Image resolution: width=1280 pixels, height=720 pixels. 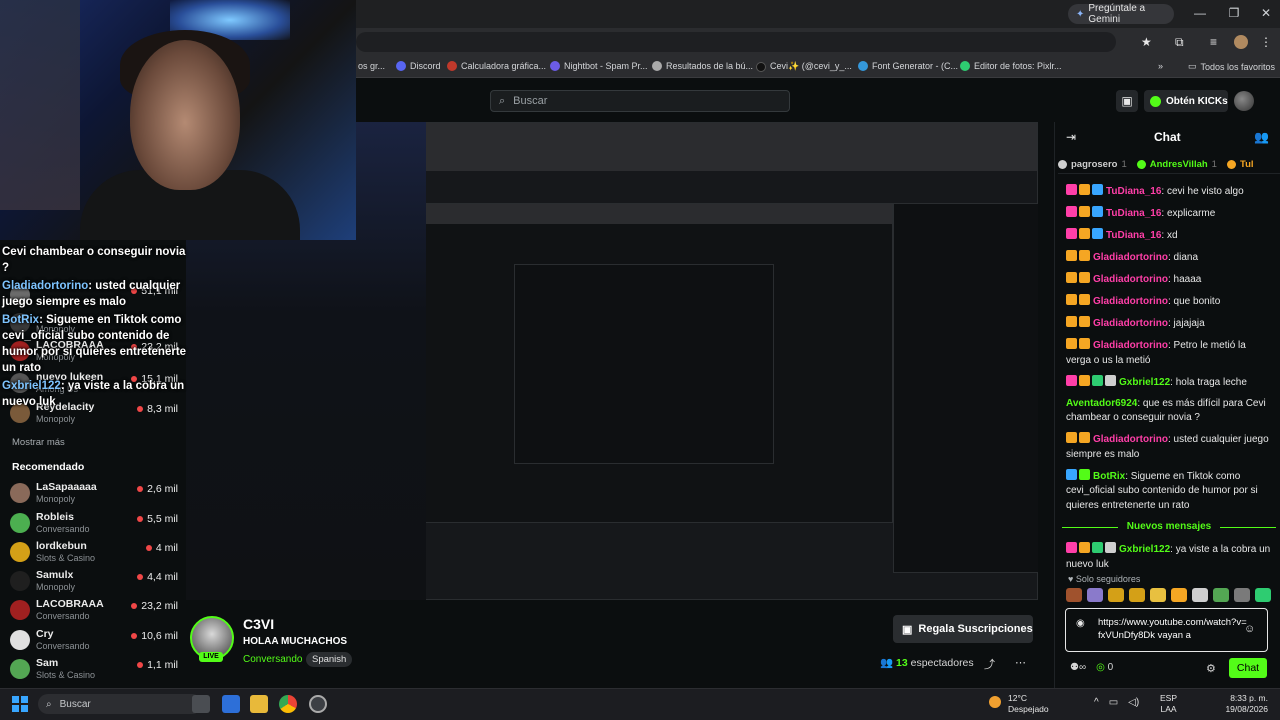 I want to click on stream-category: Conversando, so click(x=272, y=659).